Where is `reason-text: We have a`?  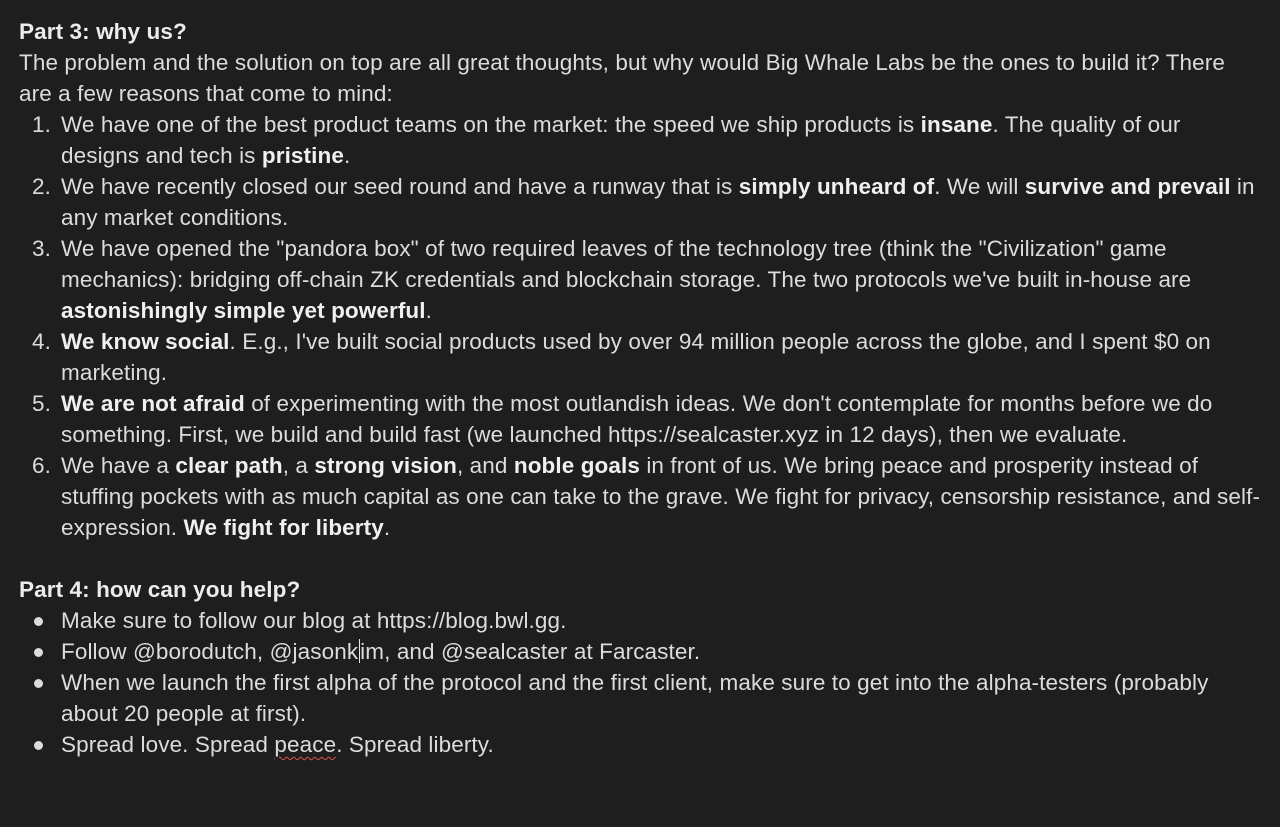 reason-text: We have a is located at coordinates (118, 465).